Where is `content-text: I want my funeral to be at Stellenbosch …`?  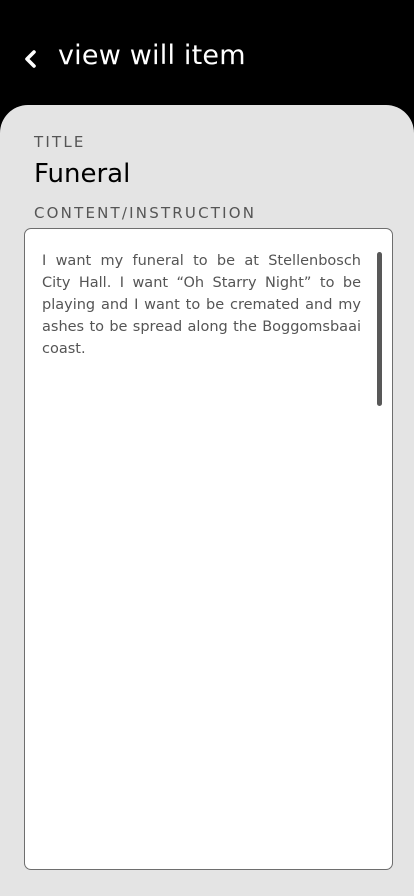 content-text: I want my funeral to be at Stellenbosch … is located at coordinates (201, 305).